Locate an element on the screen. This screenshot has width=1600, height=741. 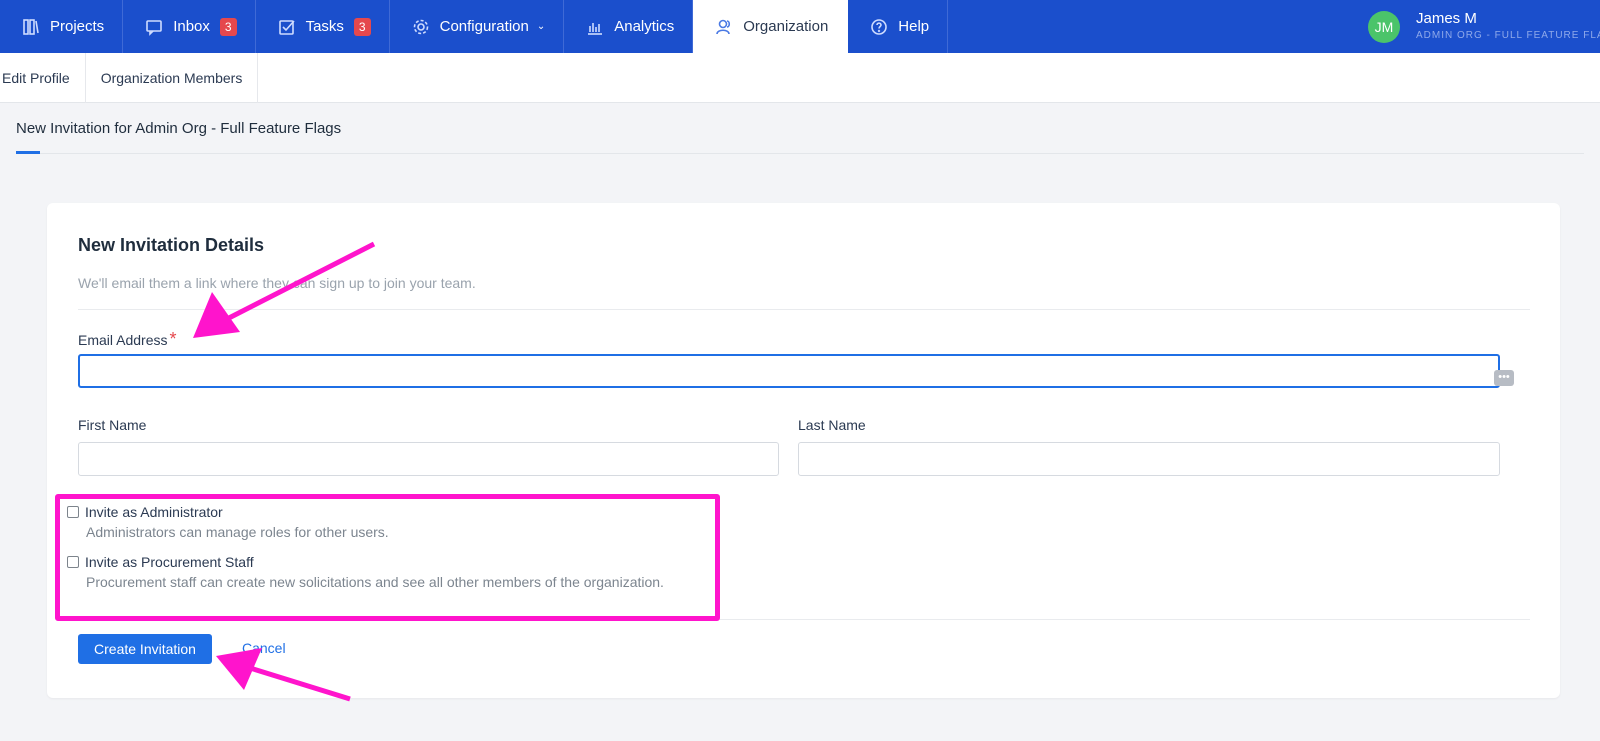
subnav-organization-members: Organization Members is located at coordinates (172, 78).